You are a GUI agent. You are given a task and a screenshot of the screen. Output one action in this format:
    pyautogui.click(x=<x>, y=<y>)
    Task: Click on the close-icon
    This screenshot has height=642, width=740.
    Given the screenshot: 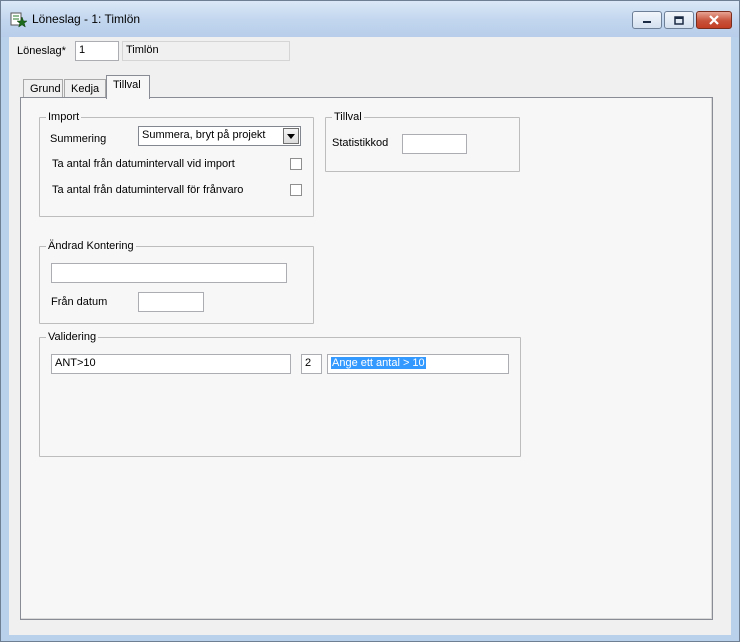 What is the action you would take?
    pyautogui.click(x=714, y=20)
    